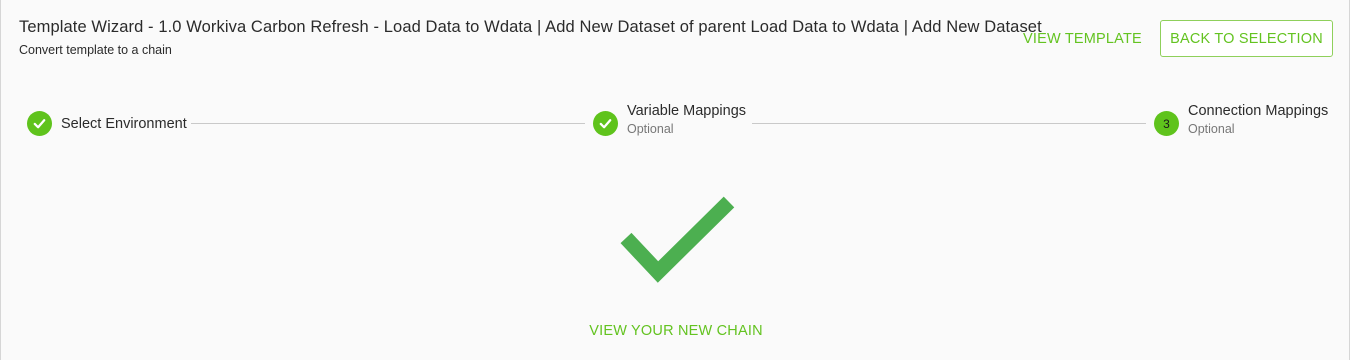  I want to click on view-template-button: VIEW TEMPLATE, so click(1082, 39).